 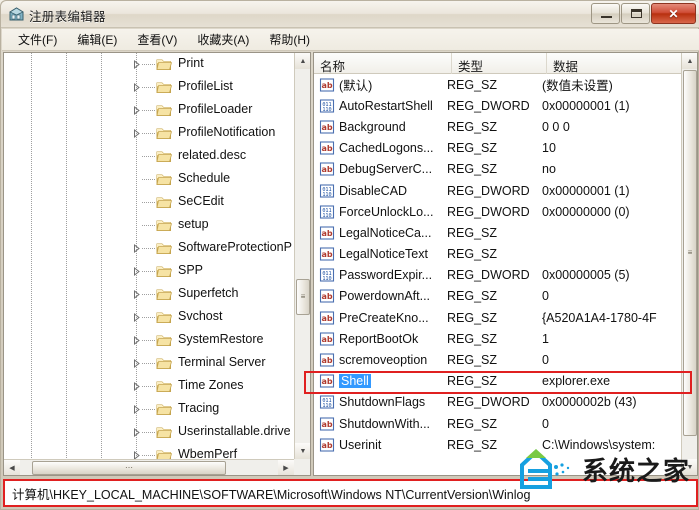 I want to click on svg-text: 110, so click(x=326, y=110).